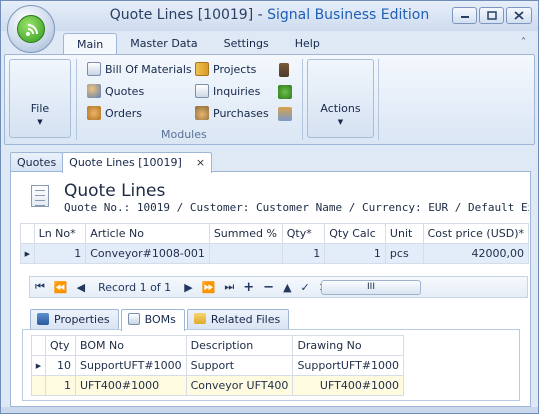 The width and height of the screenshot is (539, 414). What do you see at coordinates (60, 345) in the screenshot?
I see `column-header-qty: Qty` at bounding box center [60, 345].